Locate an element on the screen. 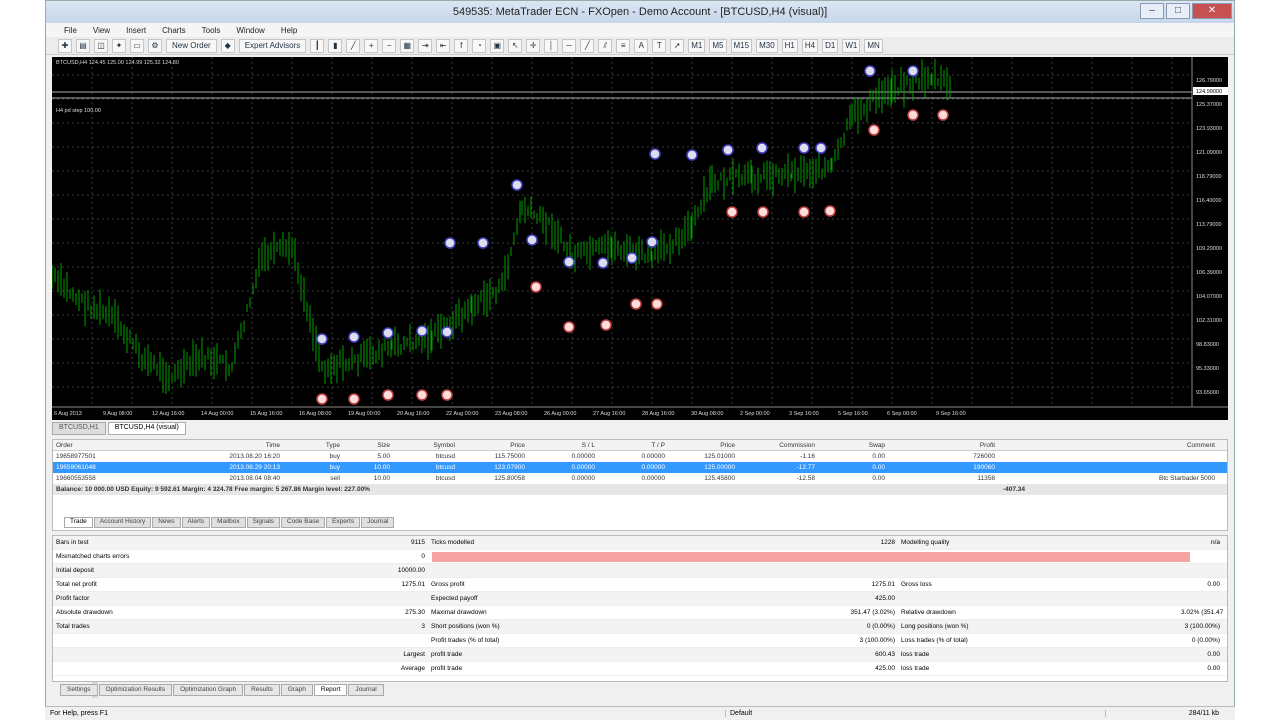  m5-icon: M5 is located at coordinates (718, 45).